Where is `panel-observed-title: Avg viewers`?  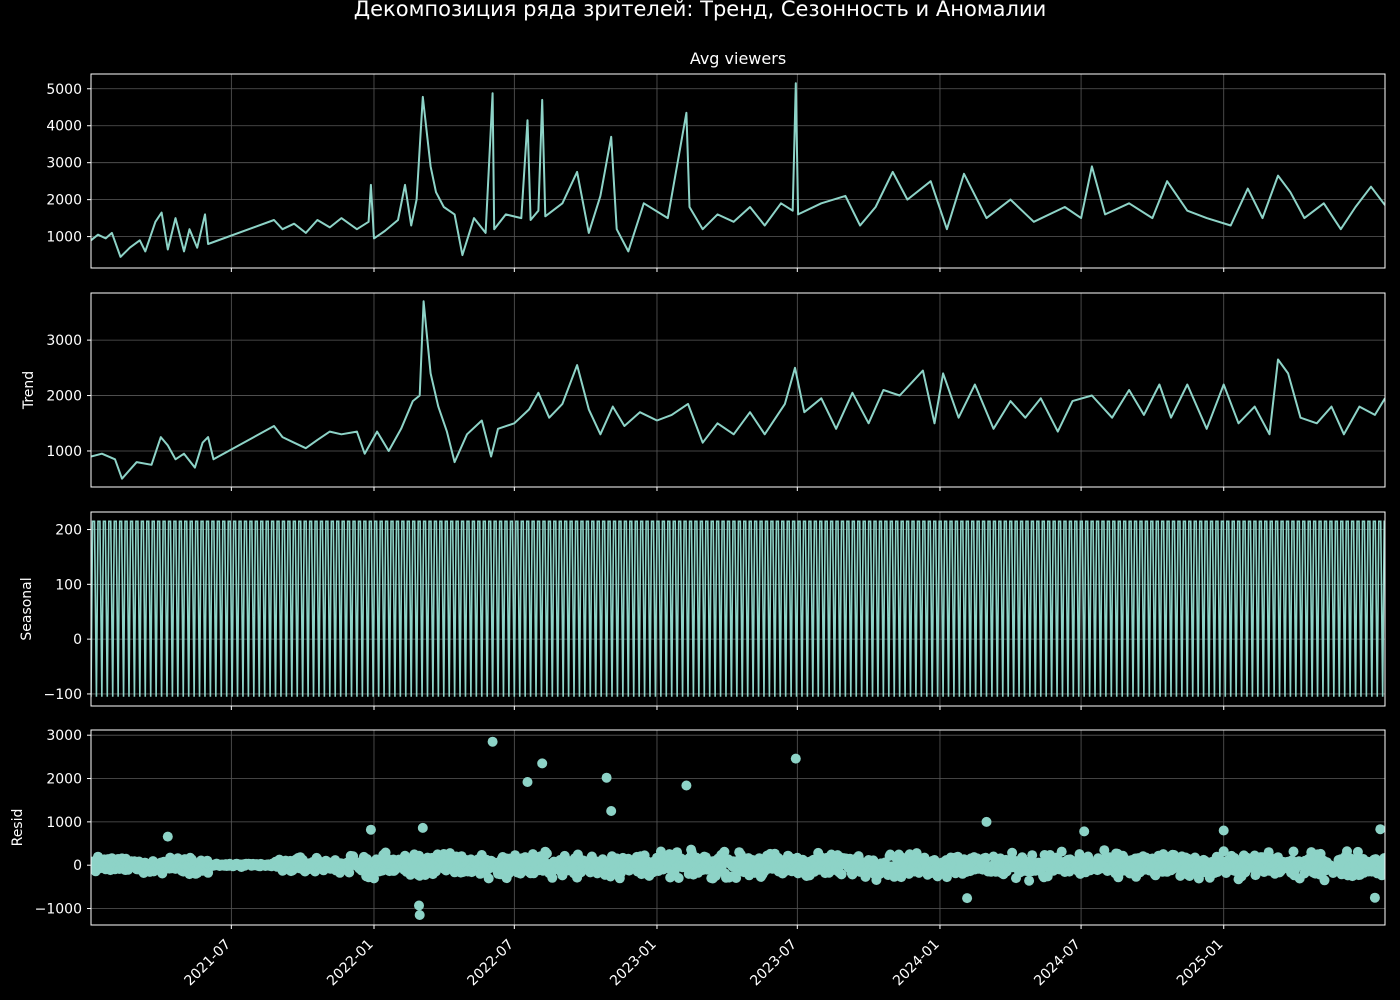 panel-observed-title: Avg viewers is located at coordinates (738, 58).